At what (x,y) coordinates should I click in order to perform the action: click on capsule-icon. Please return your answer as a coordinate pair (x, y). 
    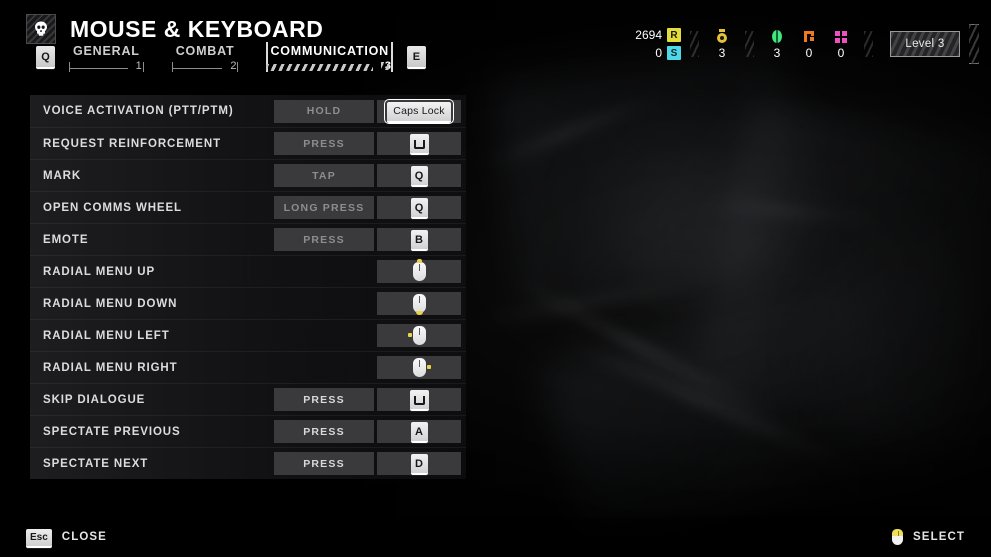
    Looking at the image, I should click on (777, 36).